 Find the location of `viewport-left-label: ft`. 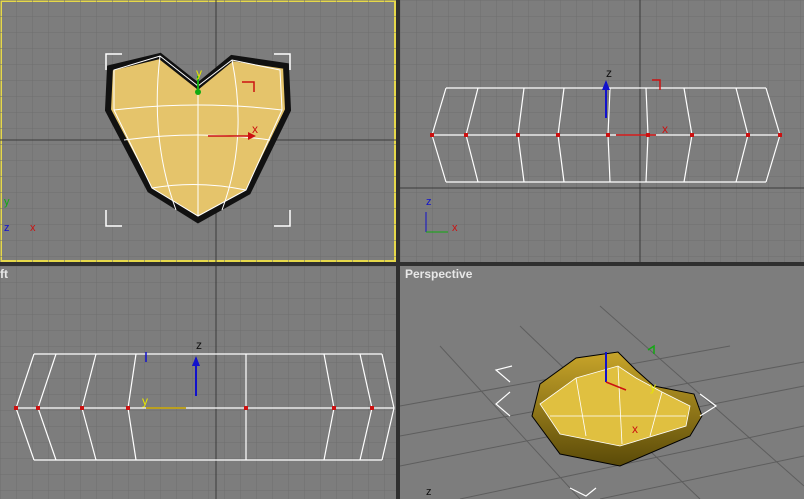

viewport-left-label: ft is located at coordinates (4, 274).